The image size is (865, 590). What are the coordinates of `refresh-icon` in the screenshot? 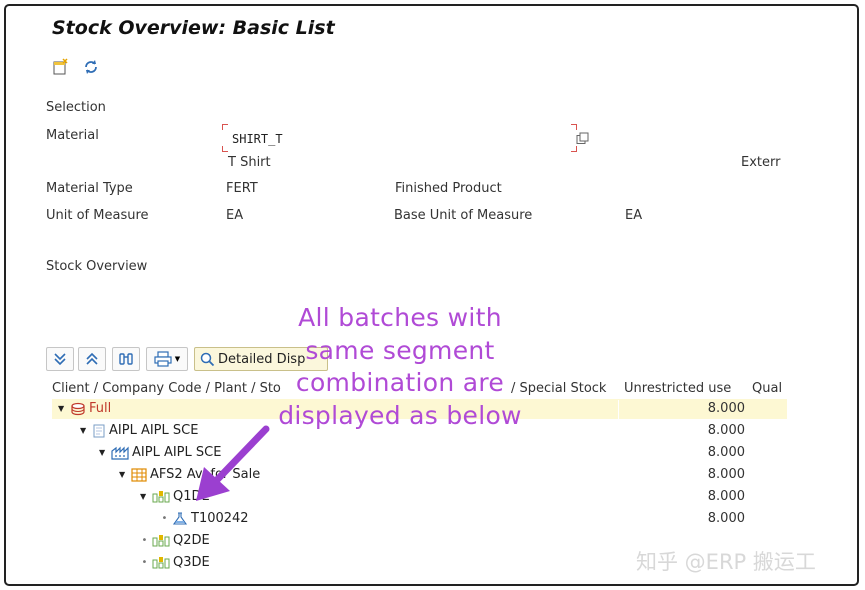 It's located at (91, 67).